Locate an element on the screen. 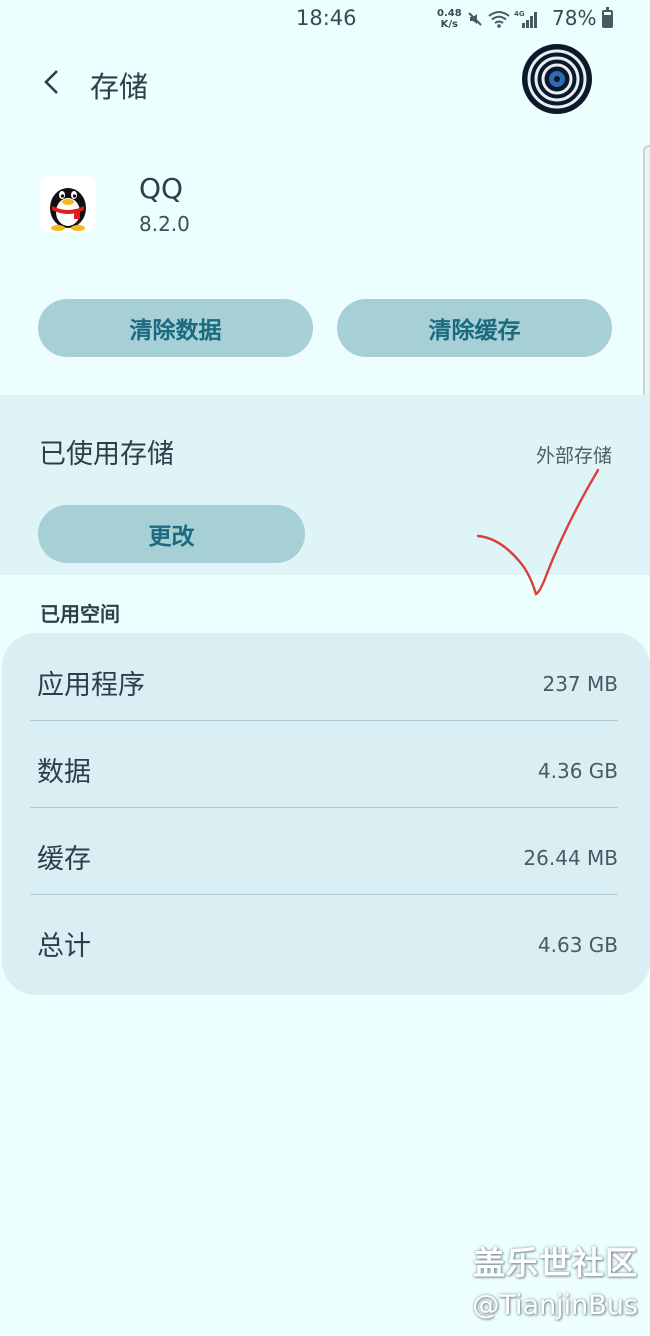 The image size is (650, 1336). clear-cache-button: 清除缓存 is located at coordinates (474, 328).